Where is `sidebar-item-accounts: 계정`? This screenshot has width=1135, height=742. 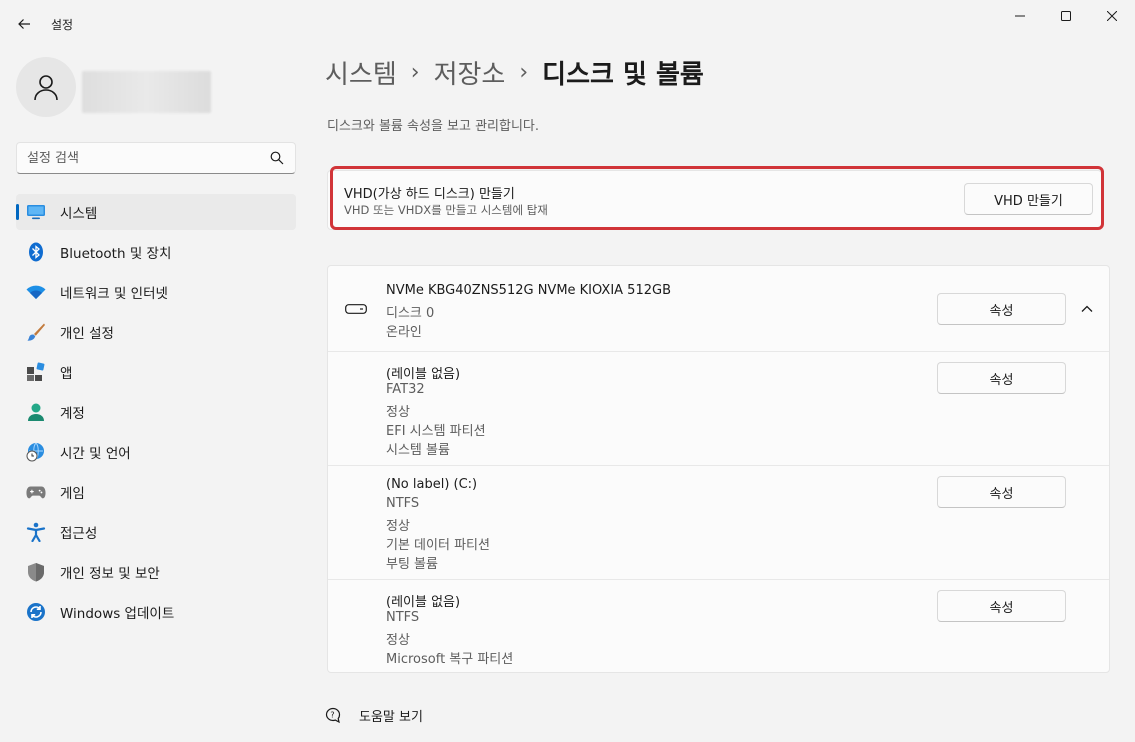
sidebar-item-accounts: 계정 is located at coordinates (156, 412).